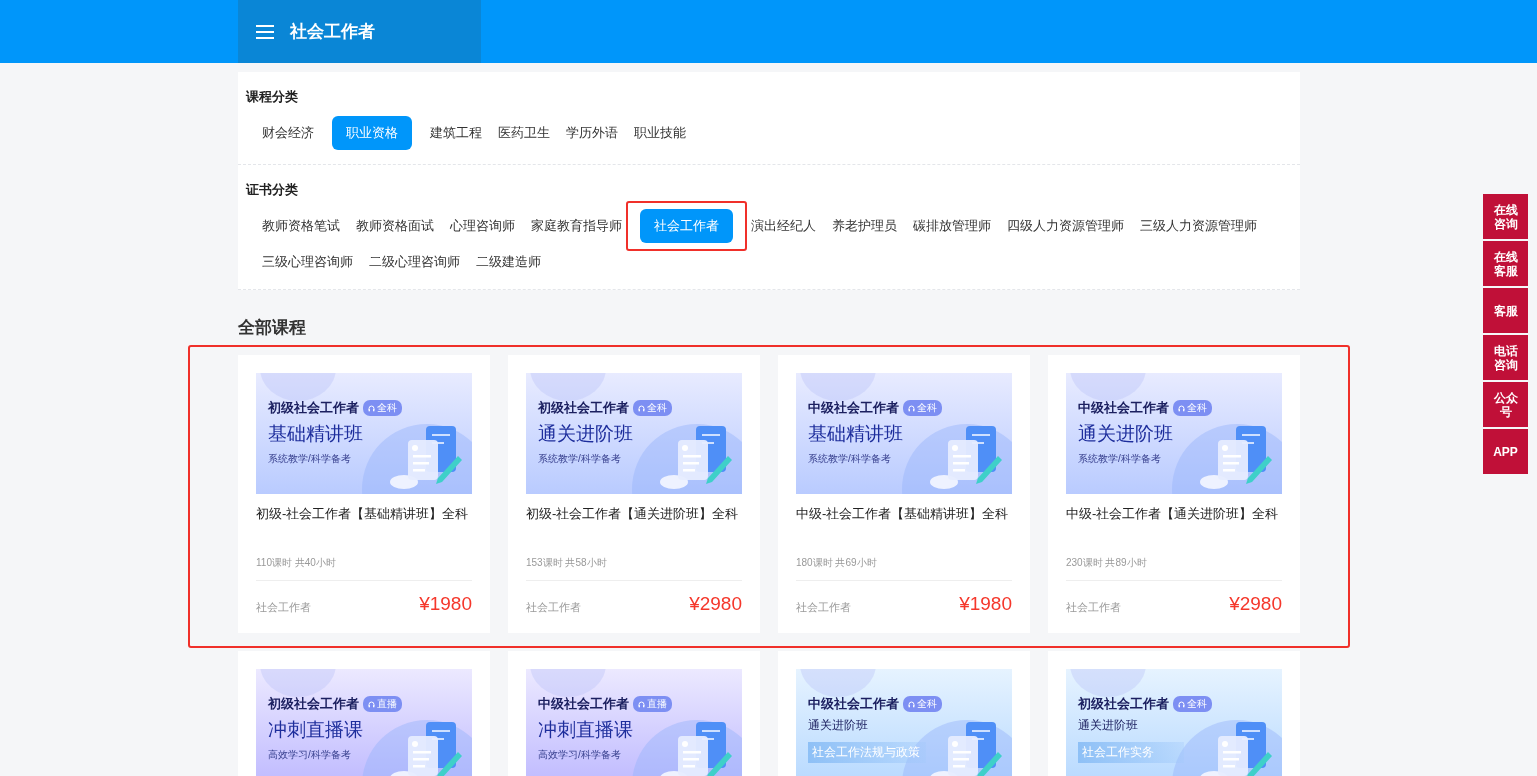  Describe the element at coordinates (867, 752) in the screenshot. I see `banner-subtitle: 社会工作法规与政策` at that location.